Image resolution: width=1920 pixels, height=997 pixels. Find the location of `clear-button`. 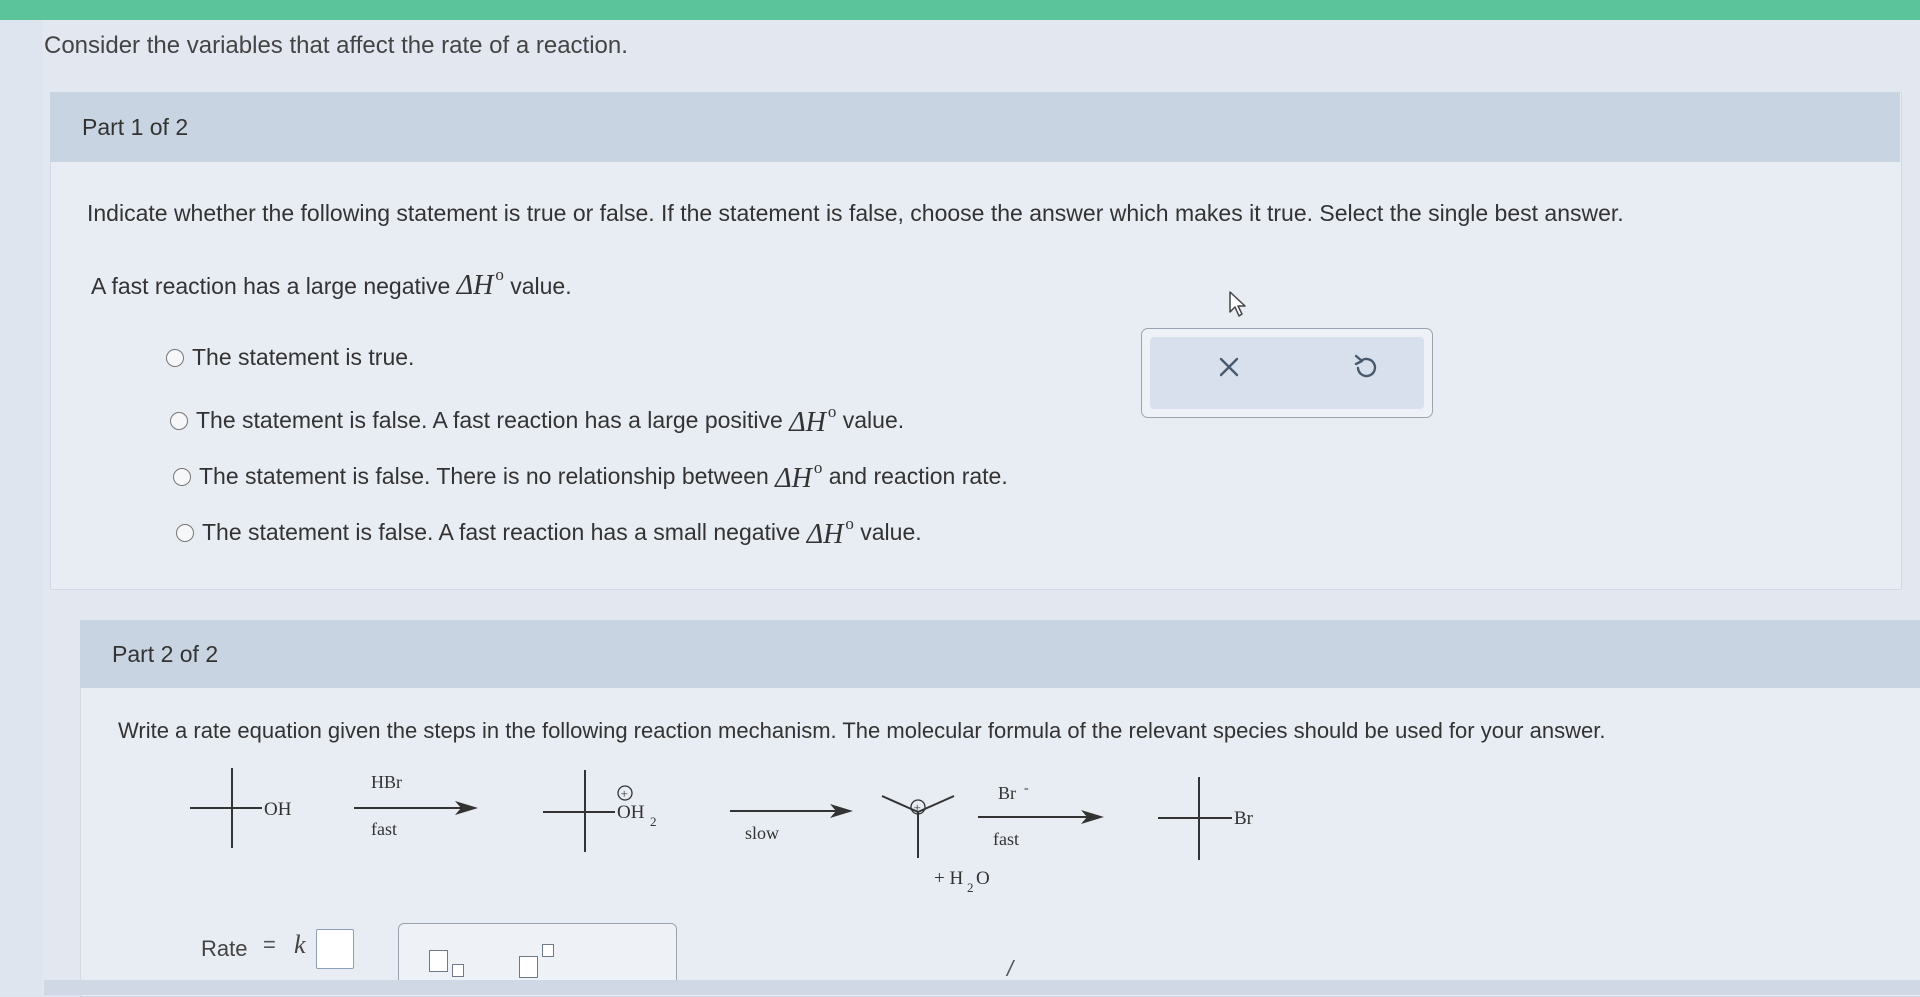

clear-button is located at coordinates (1229, 367).